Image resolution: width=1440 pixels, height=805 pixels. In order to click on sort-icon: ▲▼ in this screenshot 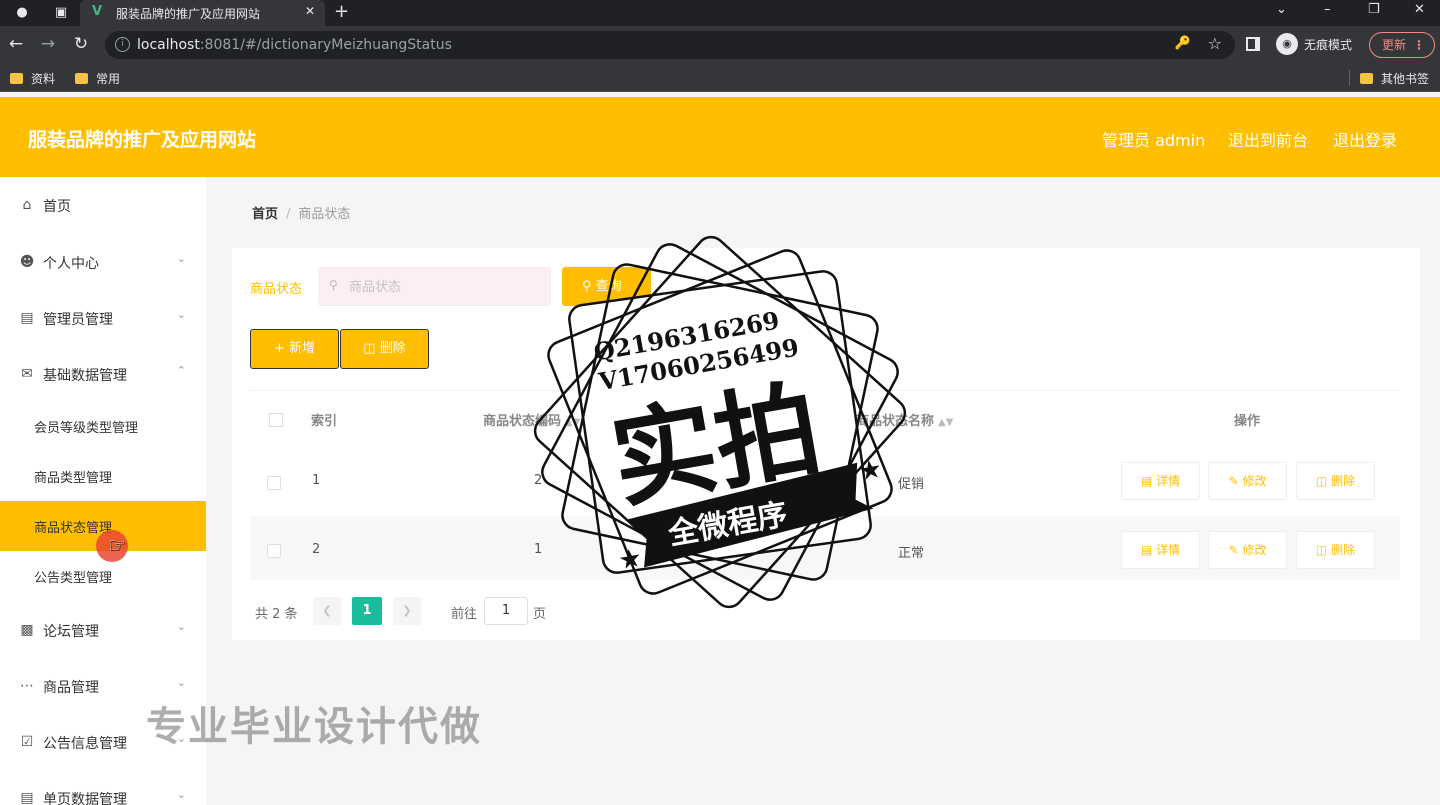, I will do `click(945, 422)`.